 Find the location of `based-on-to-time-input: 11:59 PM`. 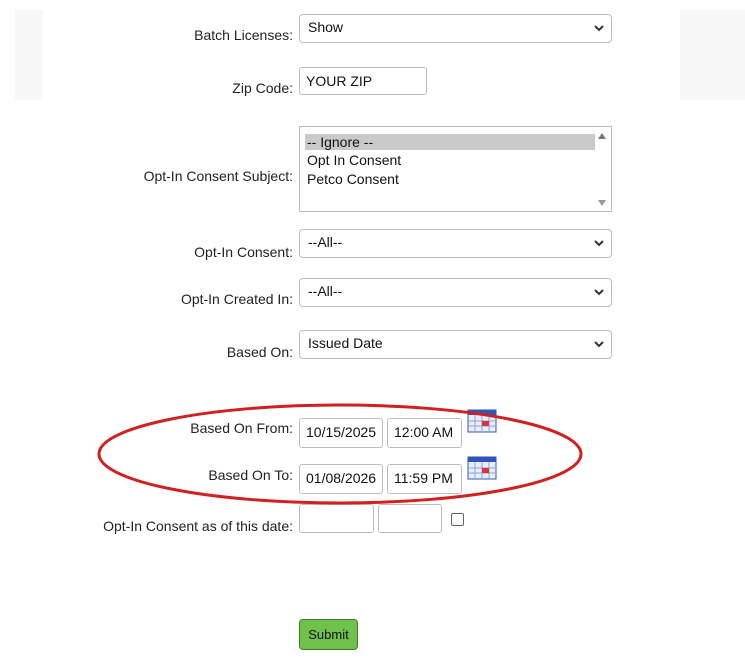

based-on-to-time-input: 11:59 PM is located at coordinates (424, 479).